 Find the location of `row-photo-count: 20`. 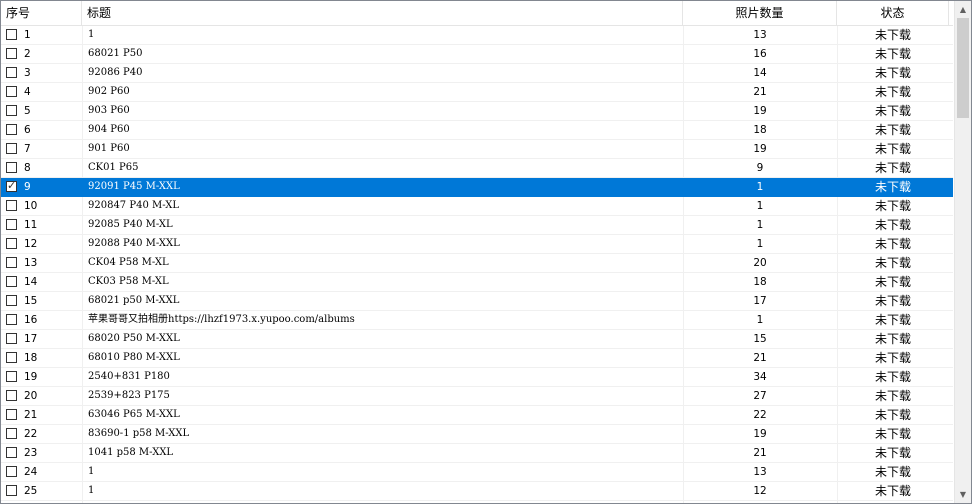

row-photo-count: 20 is located at coordinates (760, 263).